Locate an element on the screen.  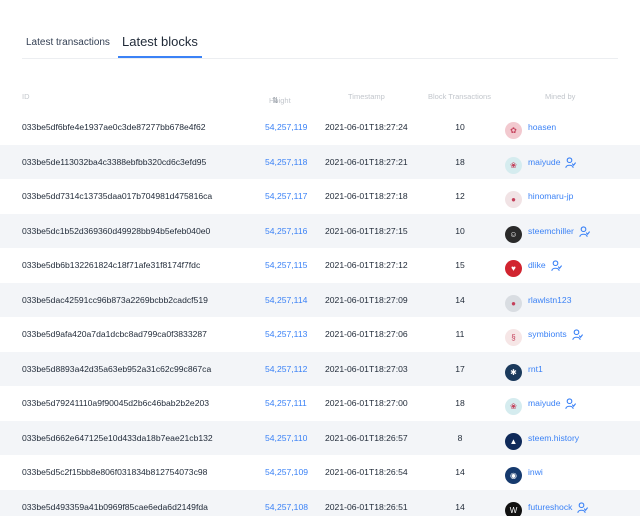
block-timestamp: 2021-06-01T18:26:51 is located at coordinates (366, 506).